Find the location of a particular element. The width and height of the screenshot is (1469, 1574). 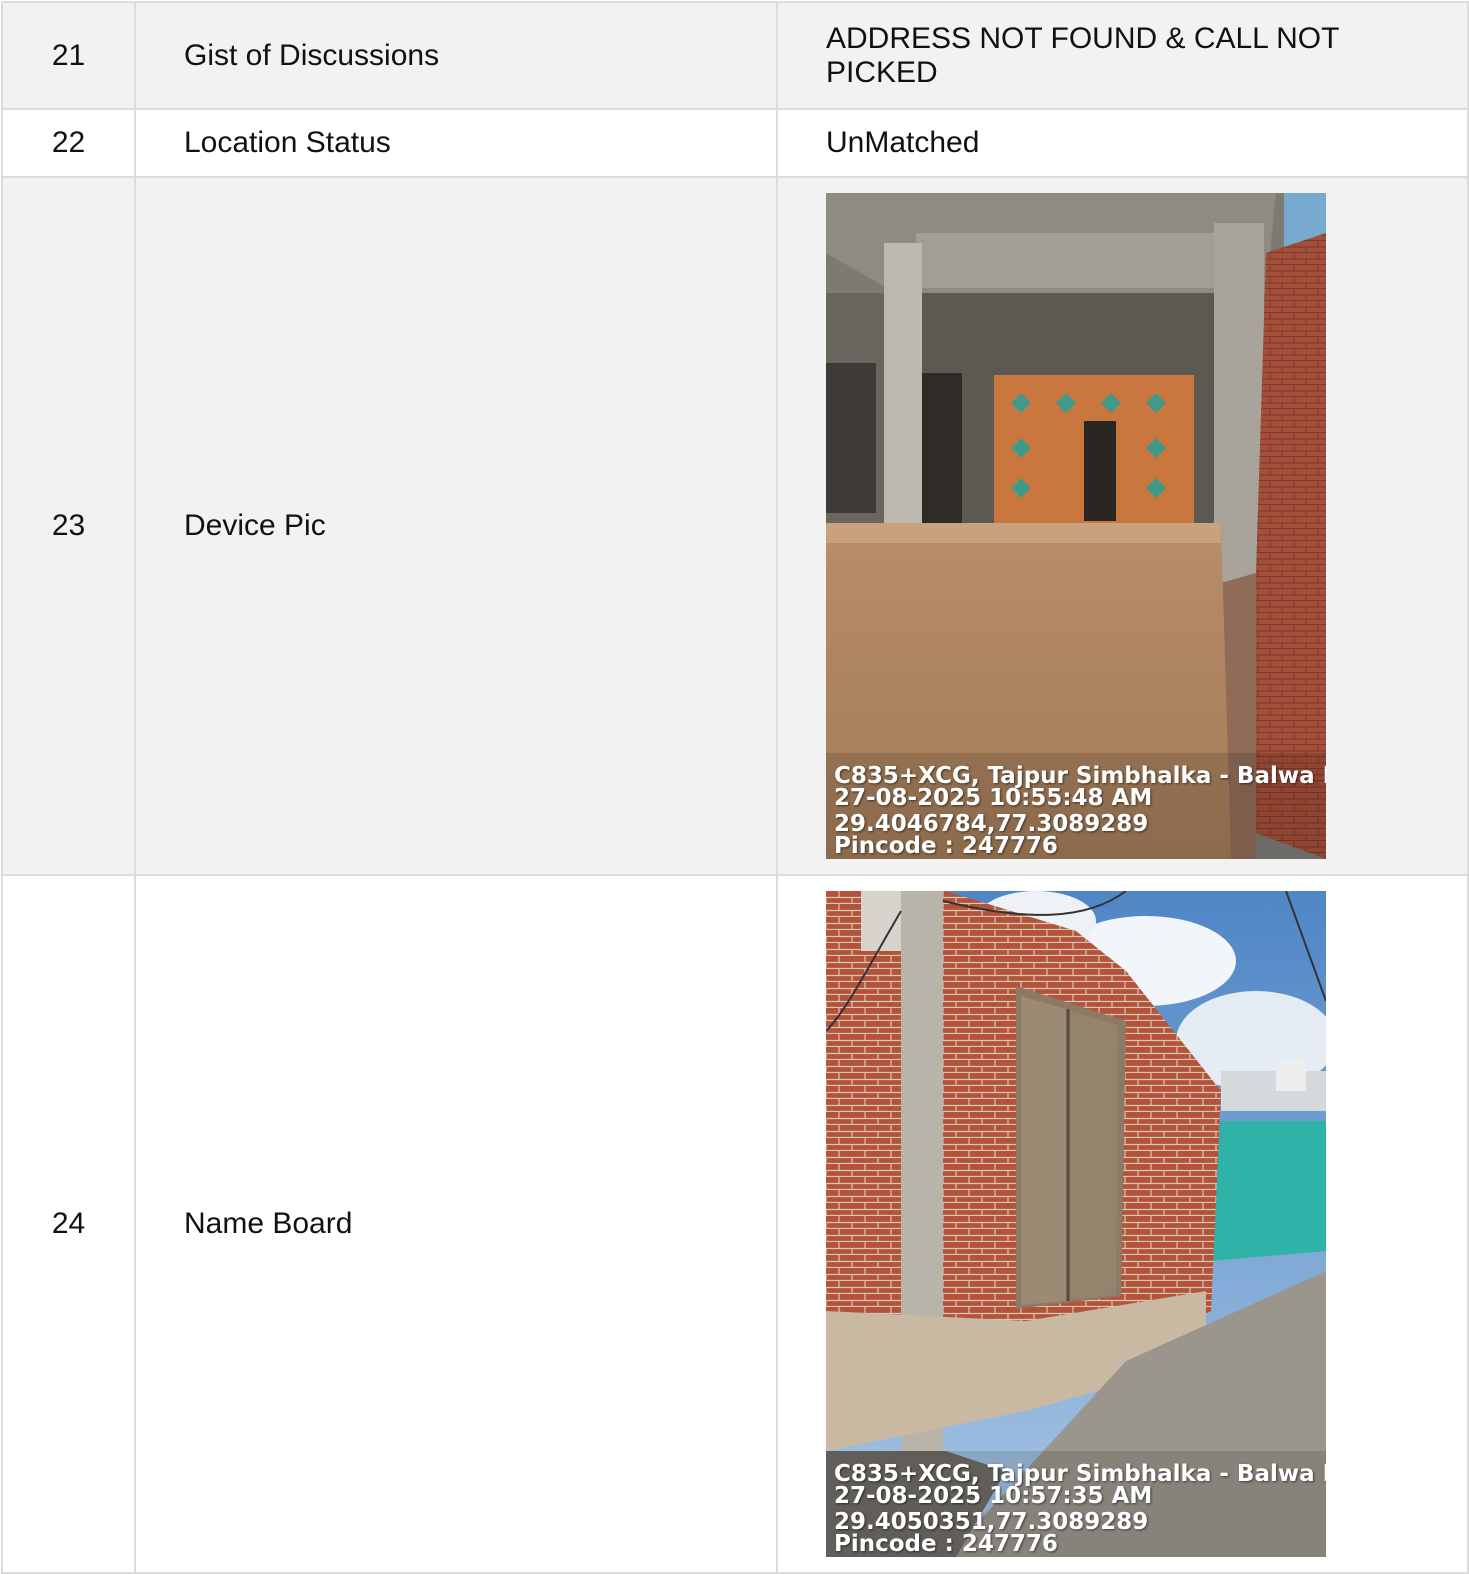

row-value: ADDRESS NOT FOUND & CALL NOT PICKED is located at coordinates (1122, 55).